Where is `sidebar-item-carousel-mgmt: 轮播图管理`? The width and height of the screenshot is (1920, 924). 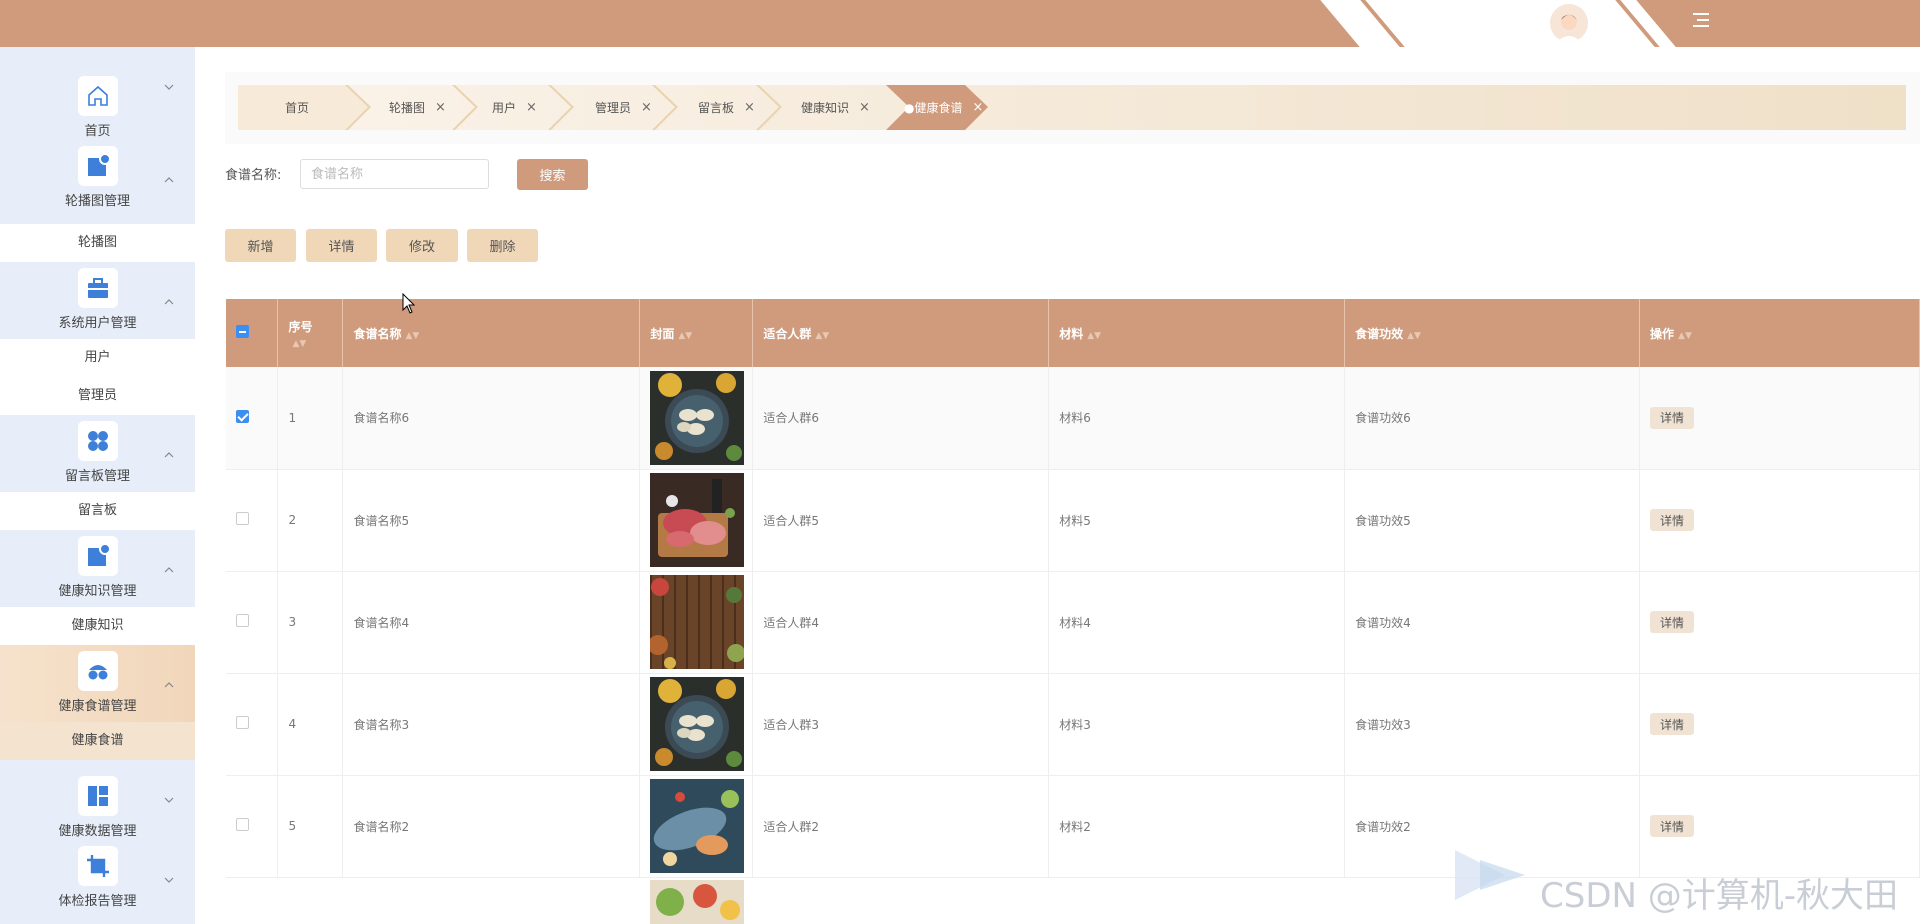
sidebar-item-carousel-mgmt: 轮播图管理 is located at coordinates (97, 182).